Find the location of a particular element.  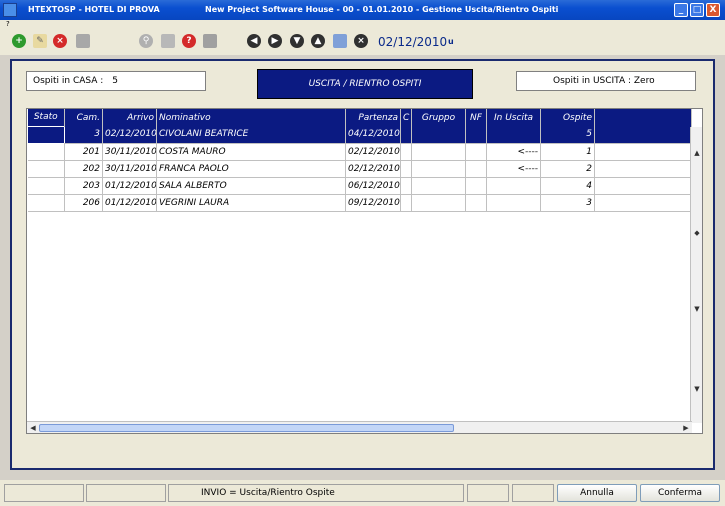

horizontal-scrollbar: ◀ ▶ is located at coordinates (359, 427).